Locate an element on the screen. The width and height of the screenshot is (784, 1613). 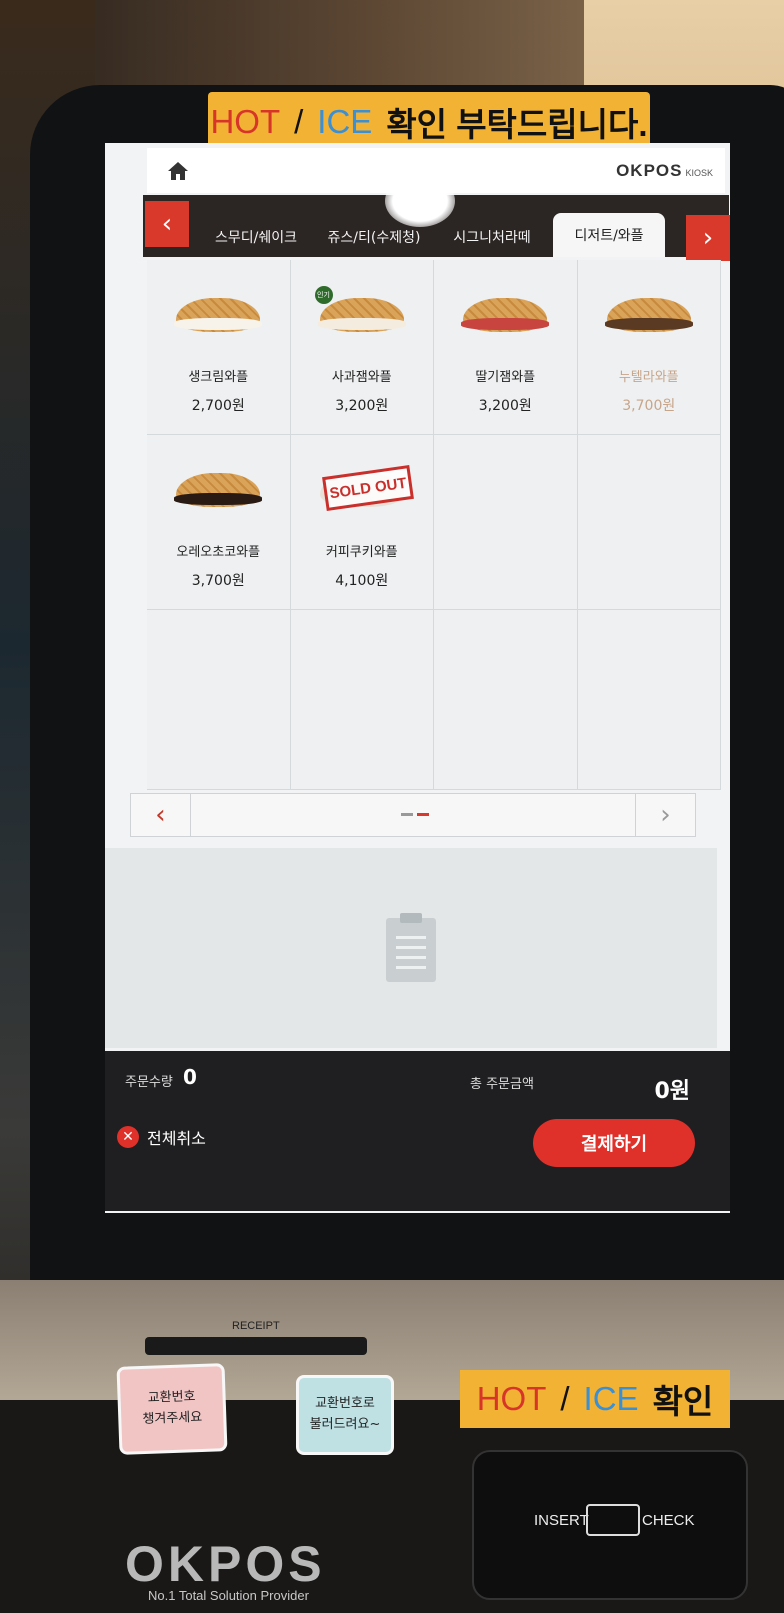
product-card: 딸기잼와플 3,200원 is located at coordinates (506, 347).